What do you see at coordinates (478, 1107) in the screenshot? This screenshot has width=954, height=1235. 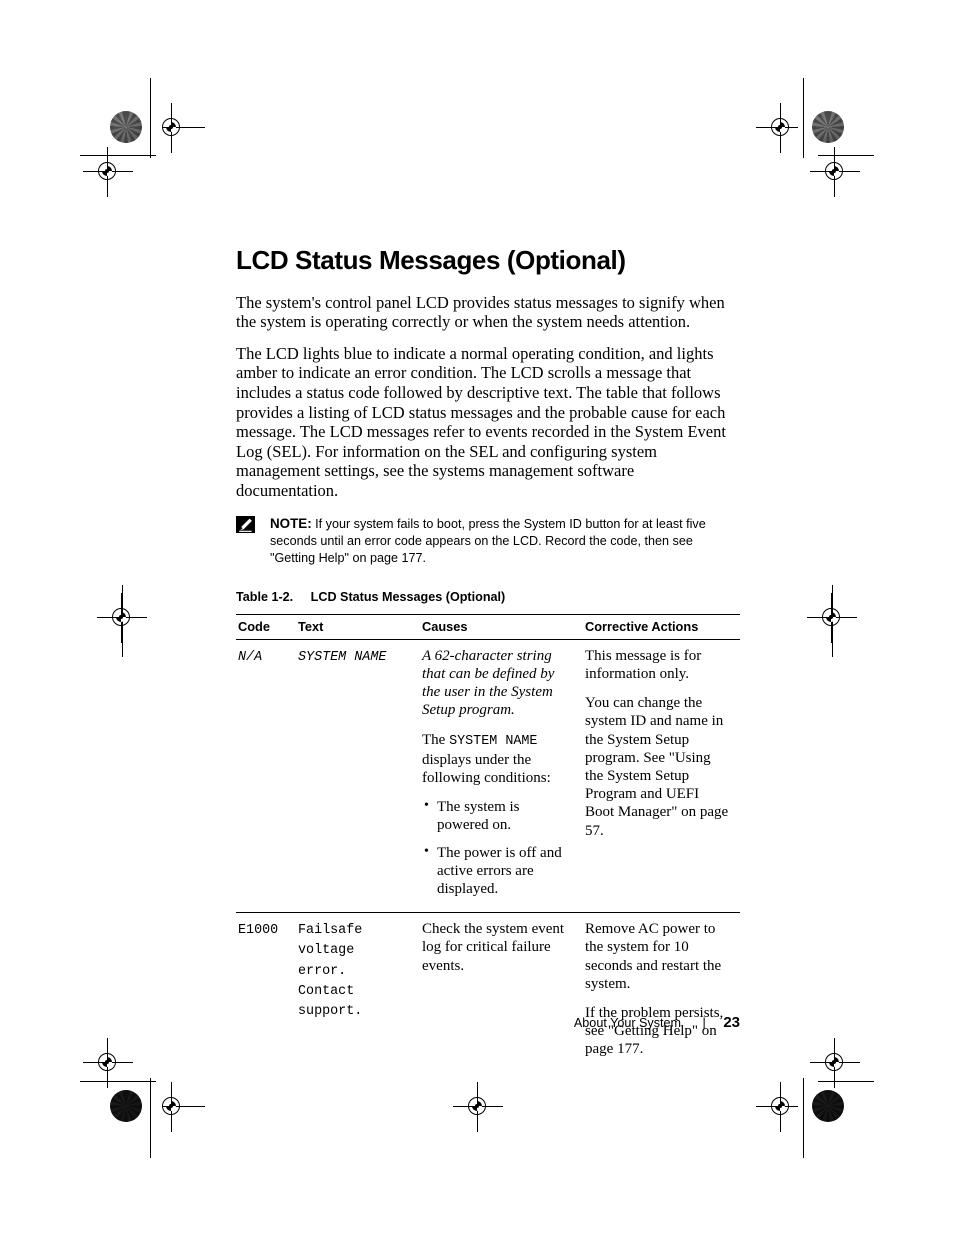 I see `registration-mark-bottom-center` at bounding box center [478, 1107].